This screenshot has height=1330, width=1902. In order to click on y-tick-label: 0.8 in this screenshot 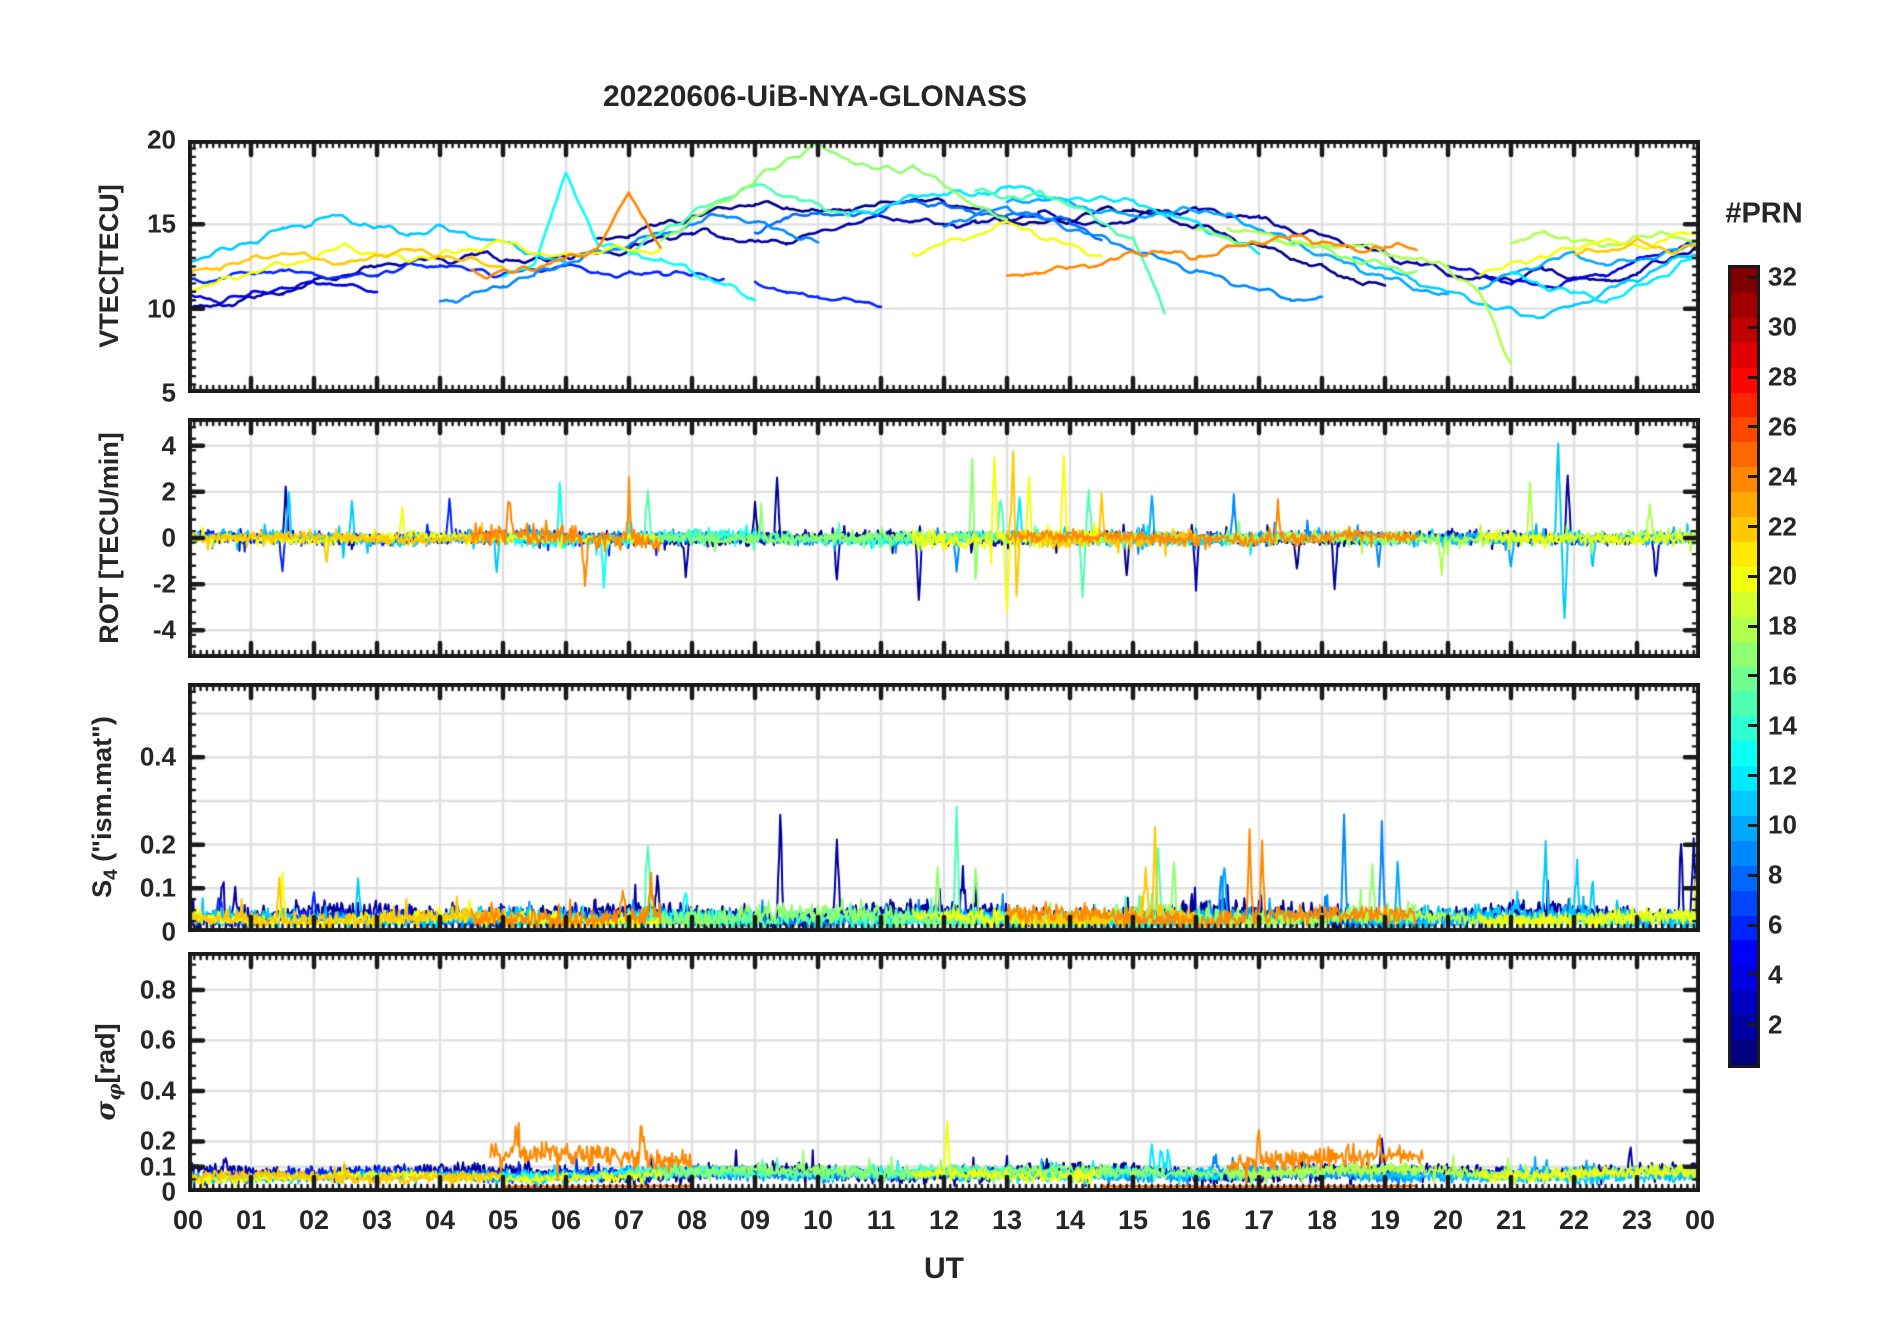, I will do `click(157, 989)`.